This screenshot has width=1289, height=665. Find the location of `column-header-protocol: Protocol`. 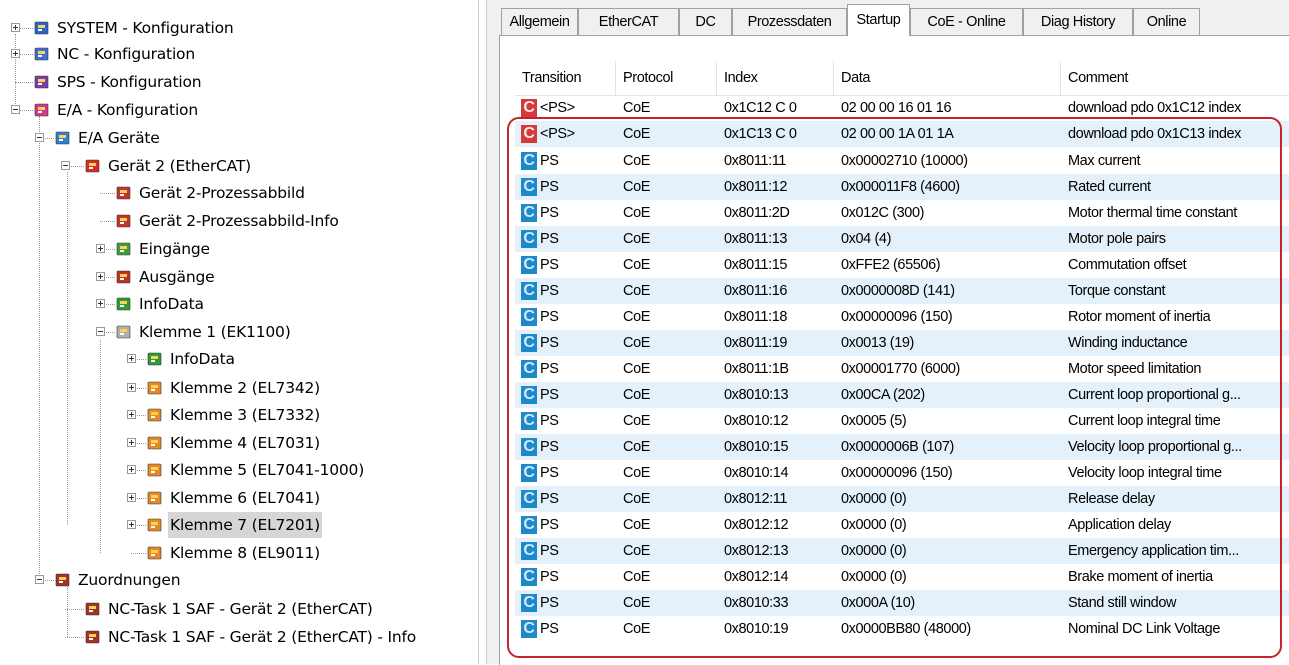

column-header-protocol: Protocol is located at coordinates (666, 78).